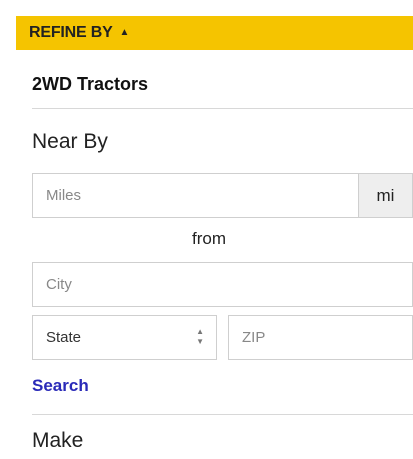 This screenshot has width=413, height=459. I want to click on near-by-heading: Near By, so click(70, 141).